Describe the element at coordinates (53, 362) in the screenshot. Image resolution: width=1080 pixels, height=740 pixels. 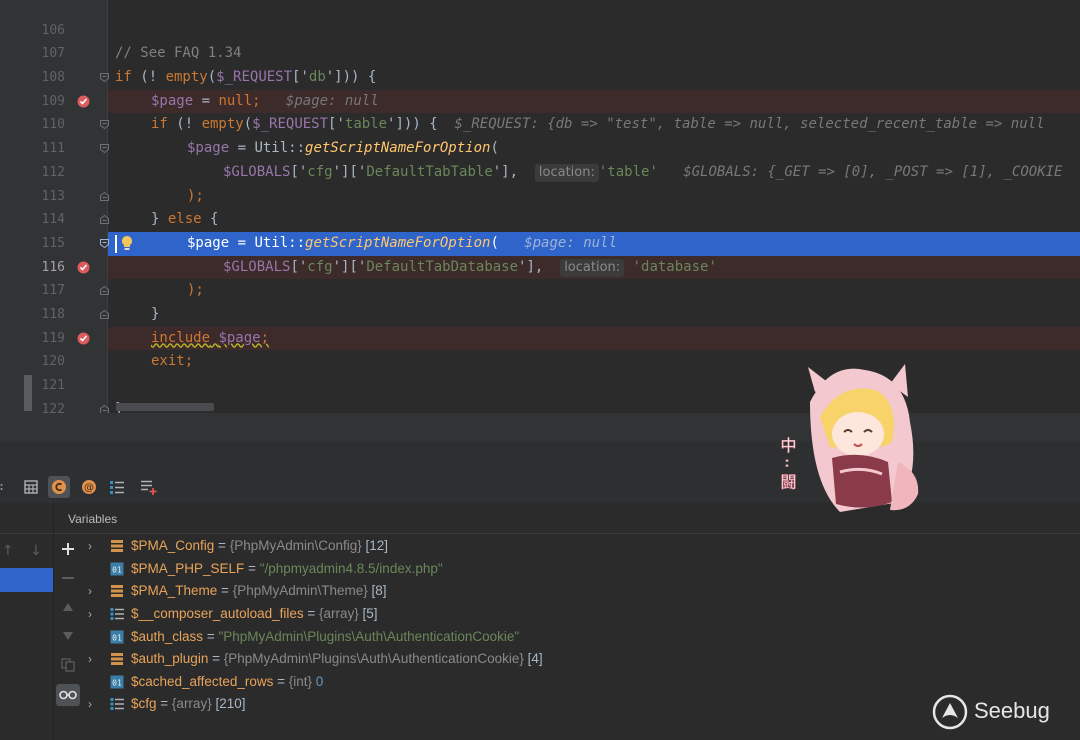
I see `line-number: 120` at that location.